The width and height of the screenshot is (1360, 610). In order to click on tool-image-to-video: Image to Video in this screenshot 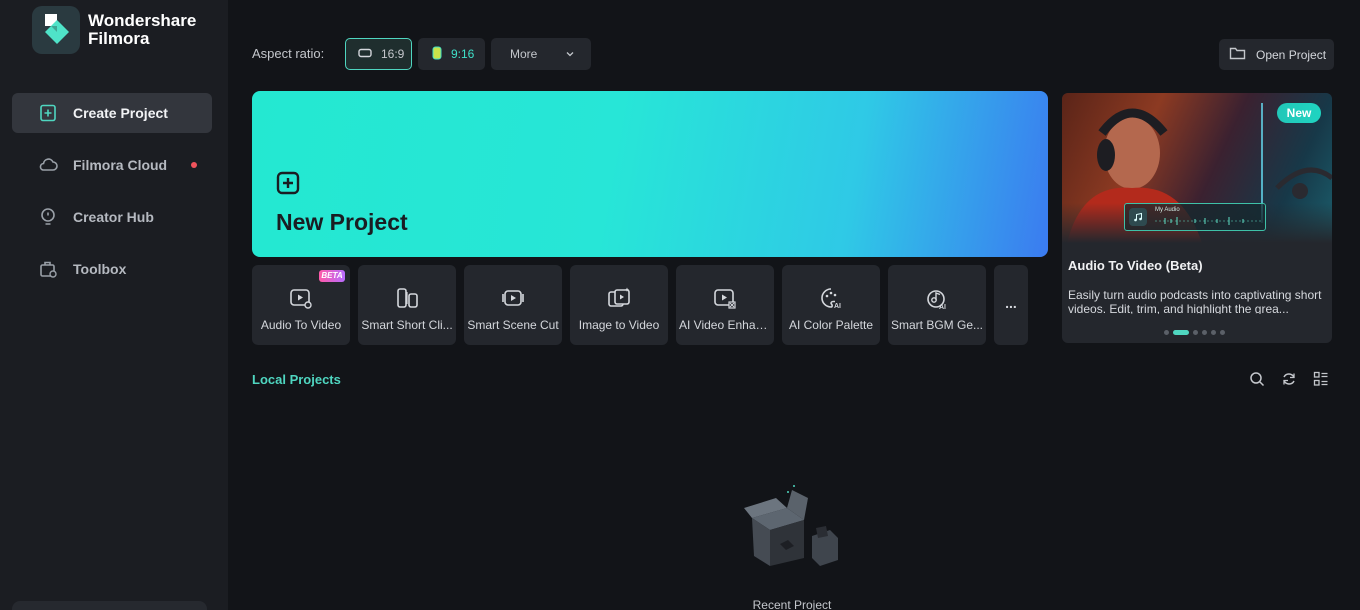, I will do `click(619, 305)`.